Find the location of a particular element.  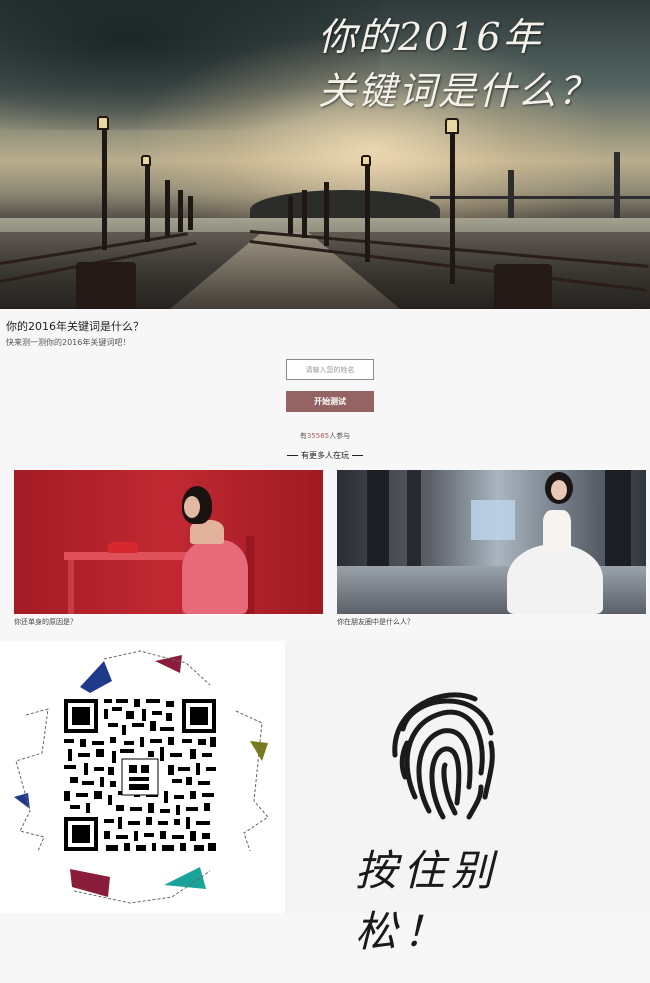

quiz-card-caption: 你在朋友圈中是什么人？ is located at coordinates (375, 622).